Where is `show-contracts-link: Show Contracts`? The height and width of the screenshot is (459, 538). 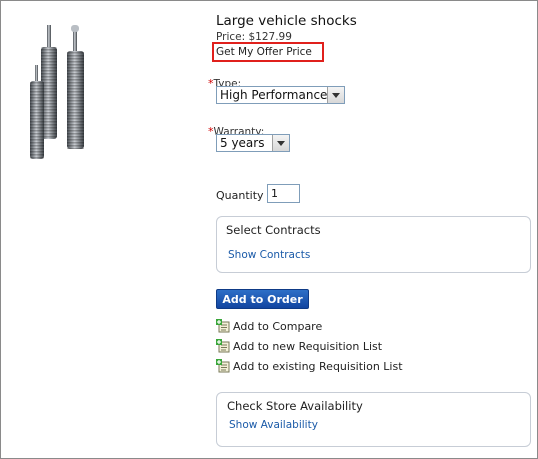
show-contracts-link: Show Contracts is located at coordinates (269, 255).